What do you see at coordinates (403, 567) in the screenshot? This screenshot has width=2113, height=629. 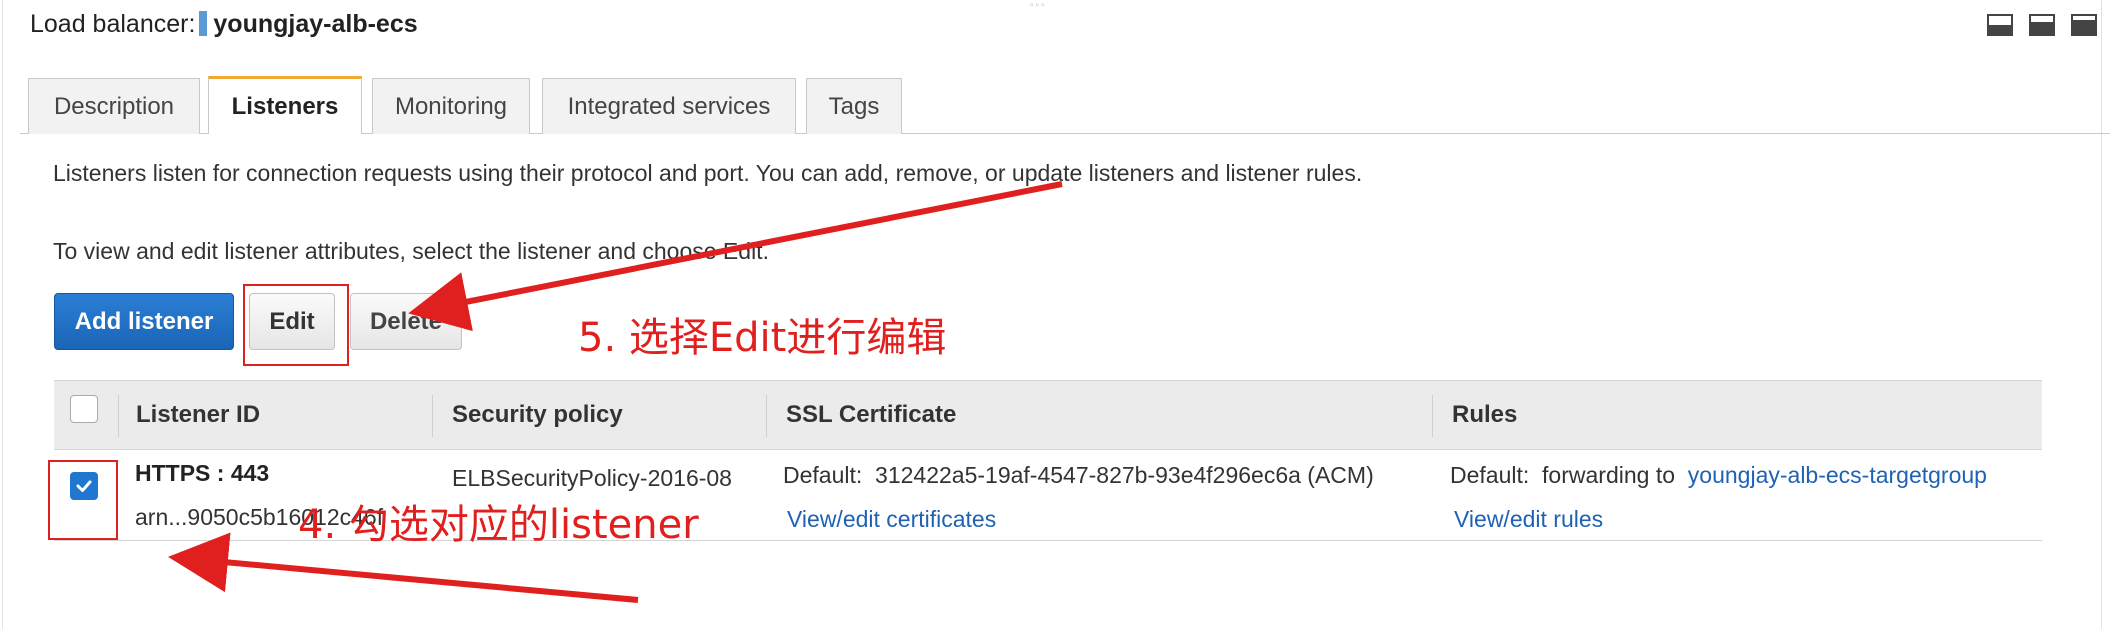 I see `arrow-to-checkbox` at bounding box center [403, 567].